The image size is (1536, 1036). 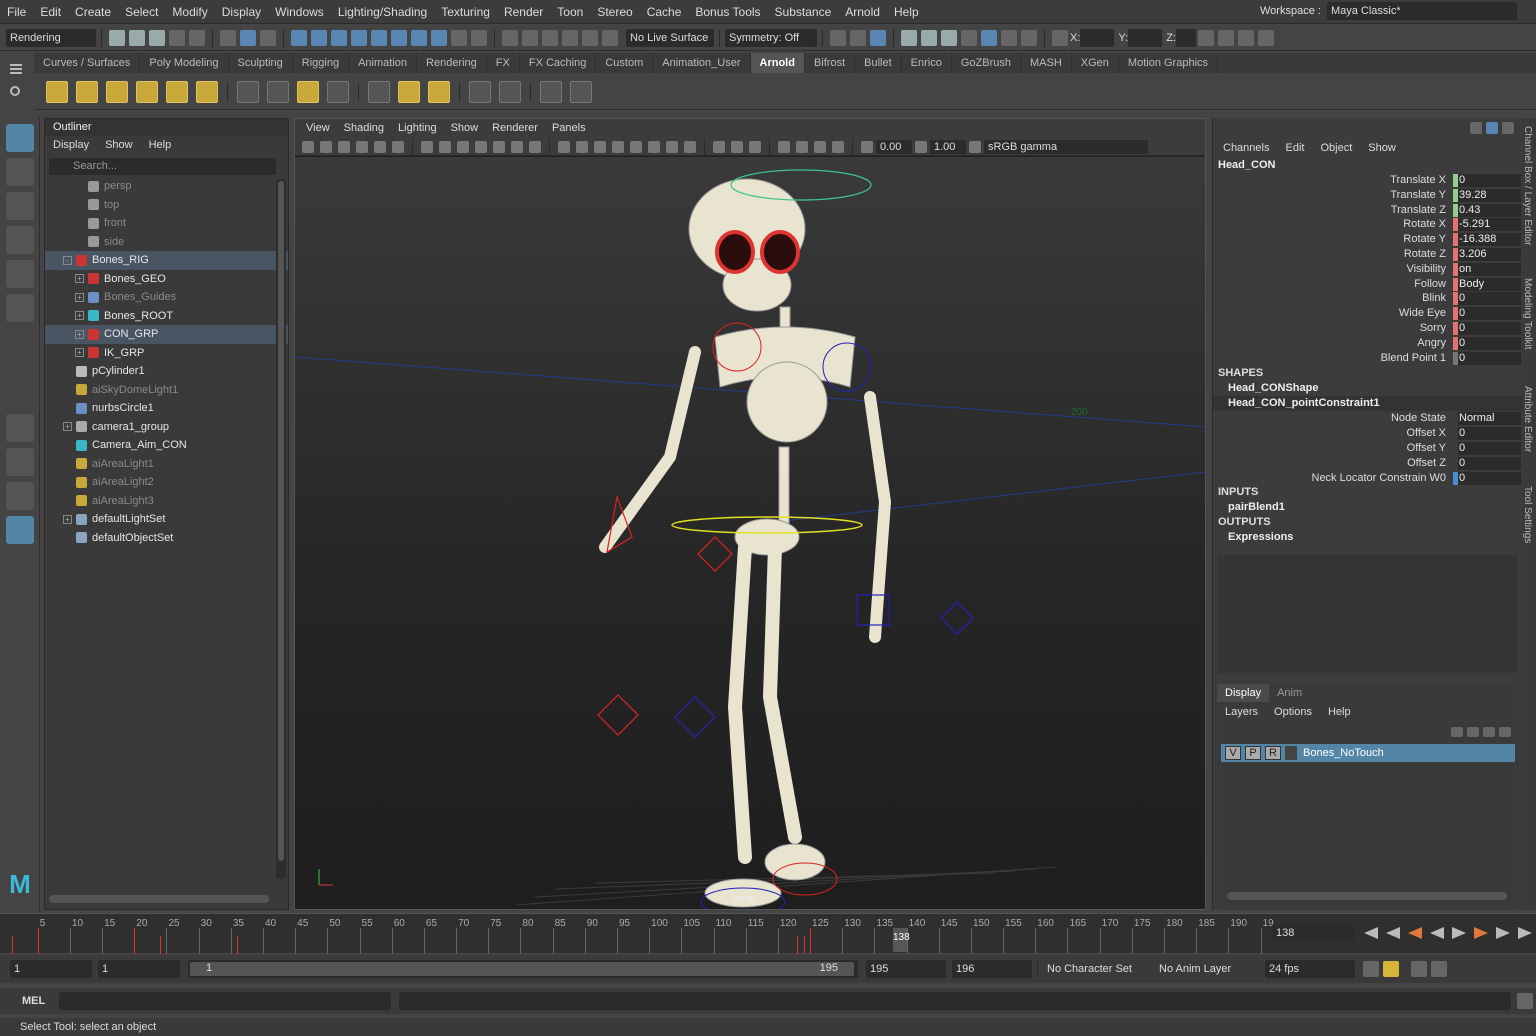 I want to click on outliner-item-aiarealight2: aiAreaLight2, so click(x=166, y=482).